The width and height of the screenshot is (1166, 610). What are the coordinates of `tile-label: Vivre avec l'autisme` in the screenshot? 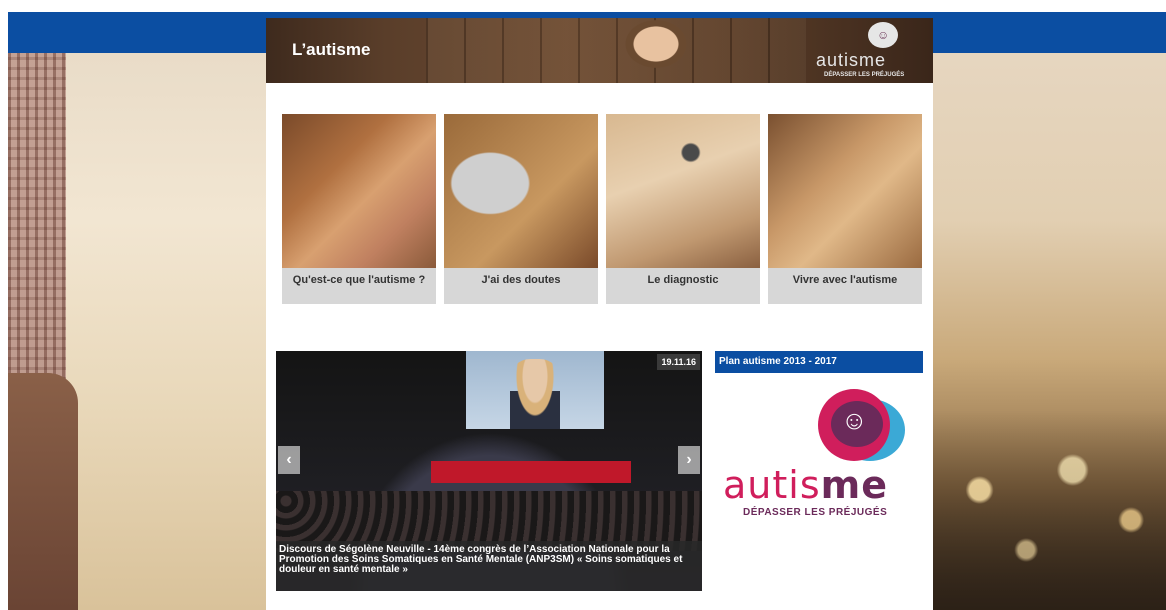 It's located at (845, 280).